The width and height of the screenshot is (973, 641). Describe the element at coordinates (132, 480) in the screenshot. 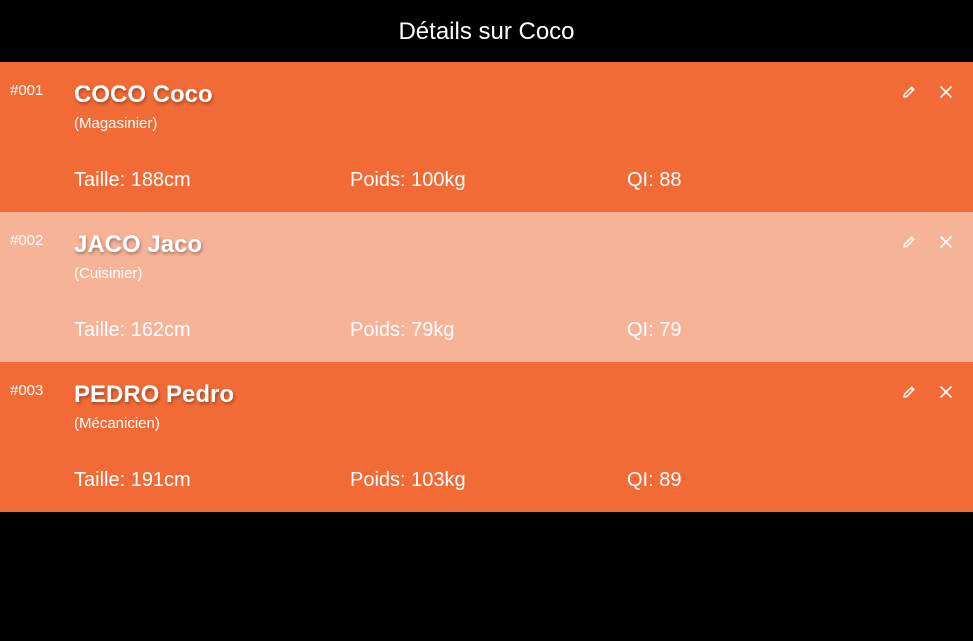

I see `person-height: Taille: 191cm` at that location.